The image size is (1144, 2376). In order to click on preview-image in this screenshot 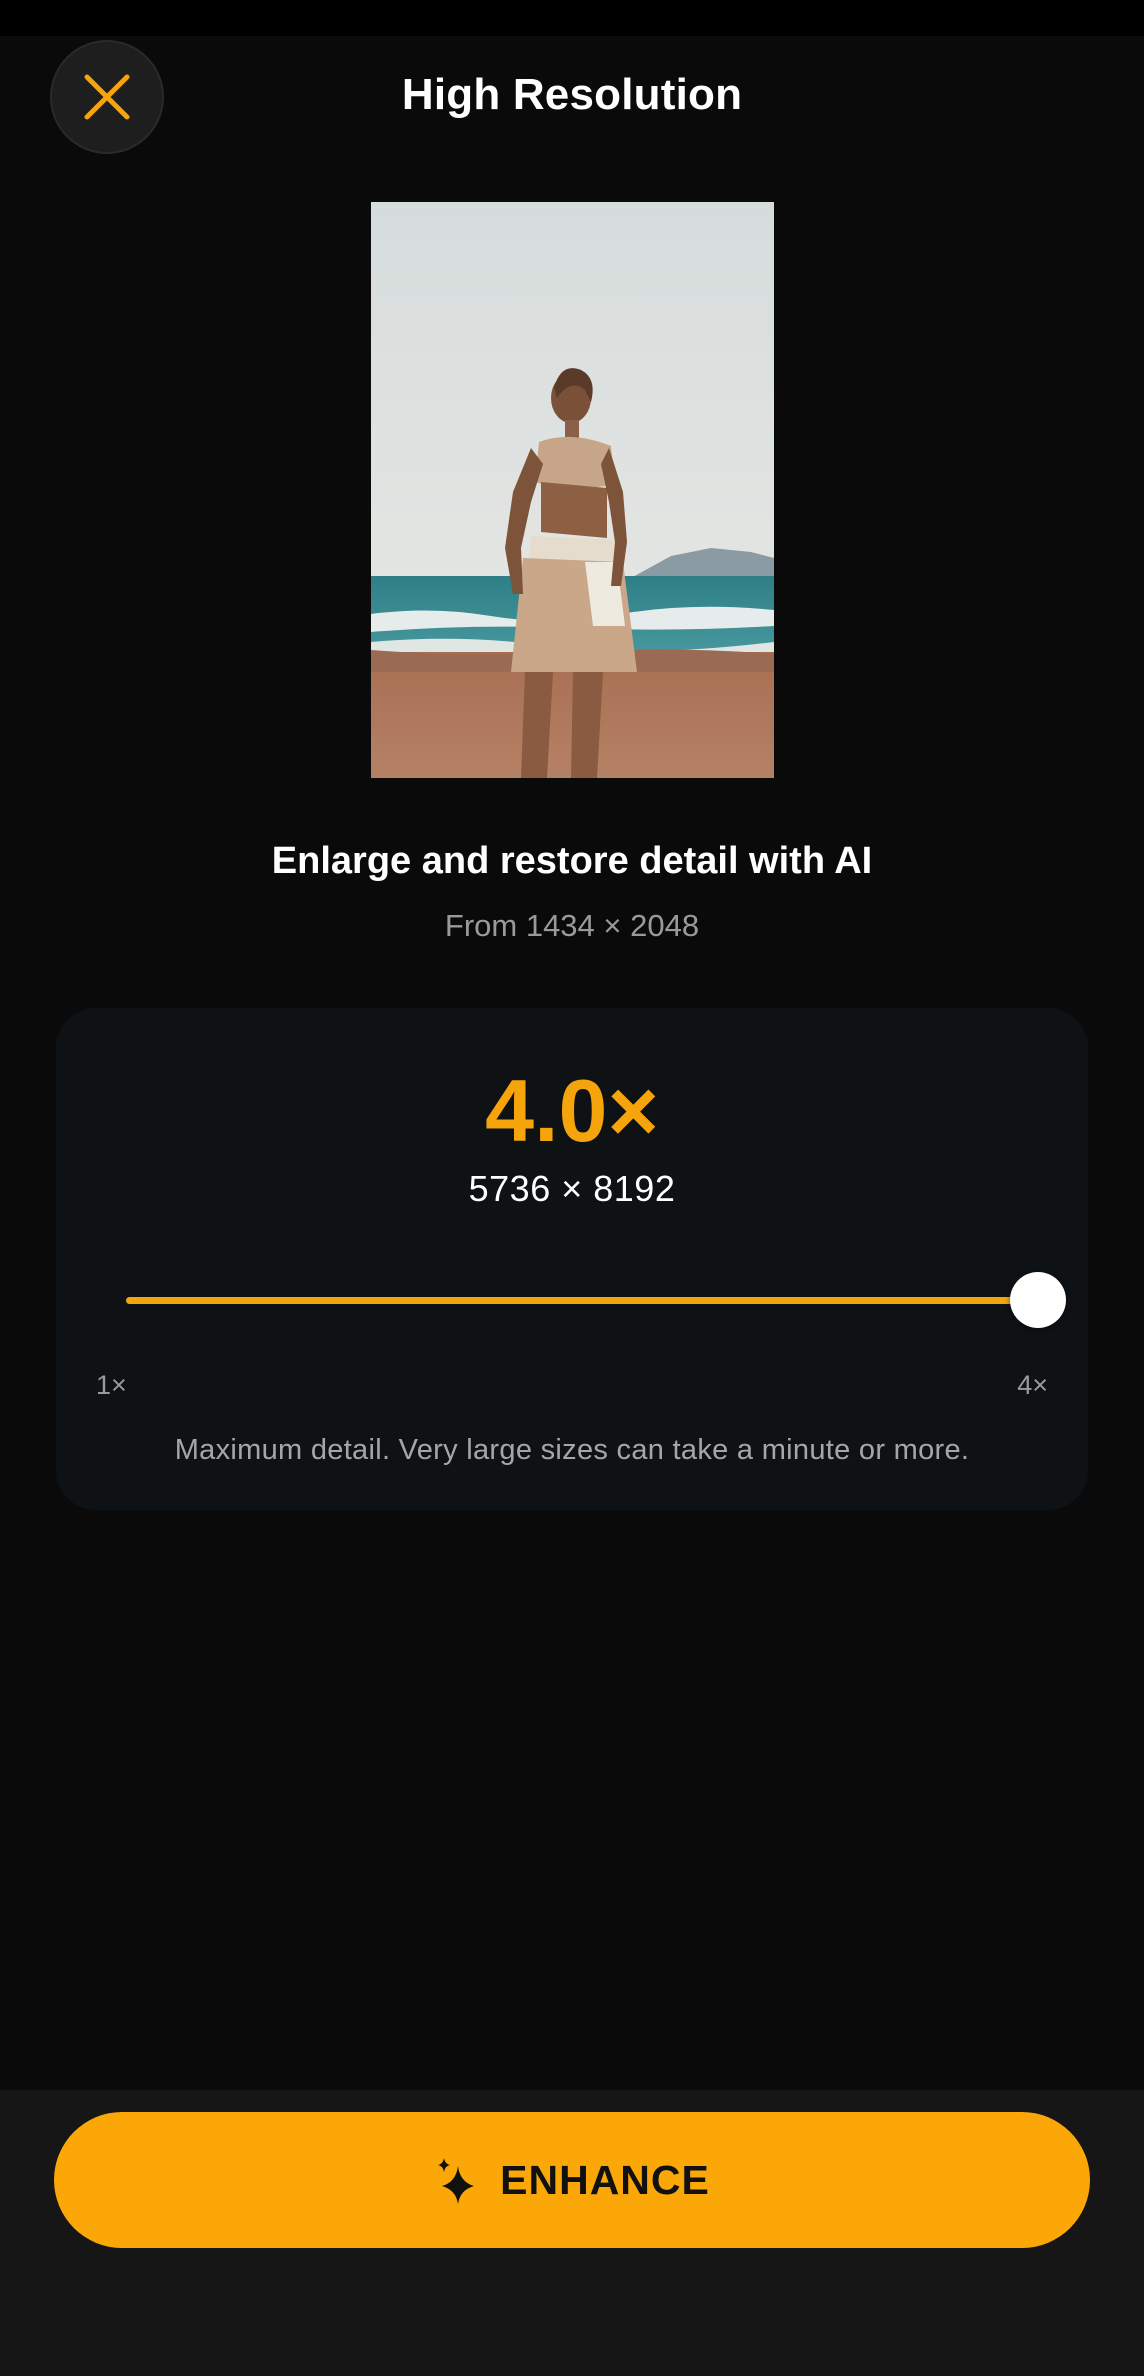, I will do `click(572, 490)`.